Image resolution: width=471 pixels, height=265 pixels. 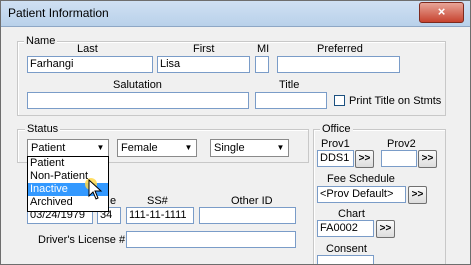 What do you see at coordinates (346, 249) in the screenshot?
I see `consent-label: Consent` at bounding box center [346, 249].